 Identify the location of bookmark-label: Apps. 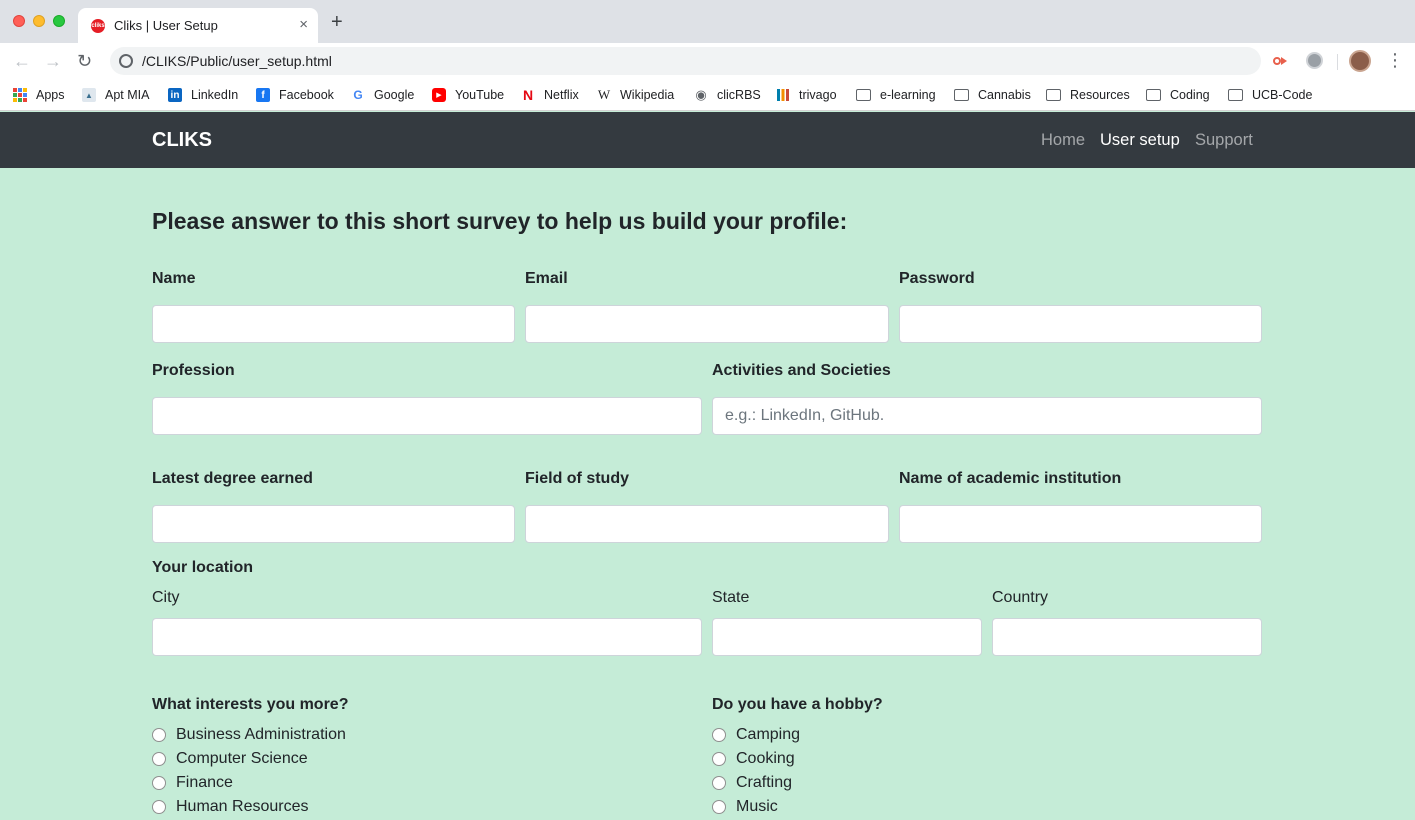
(50, 95).